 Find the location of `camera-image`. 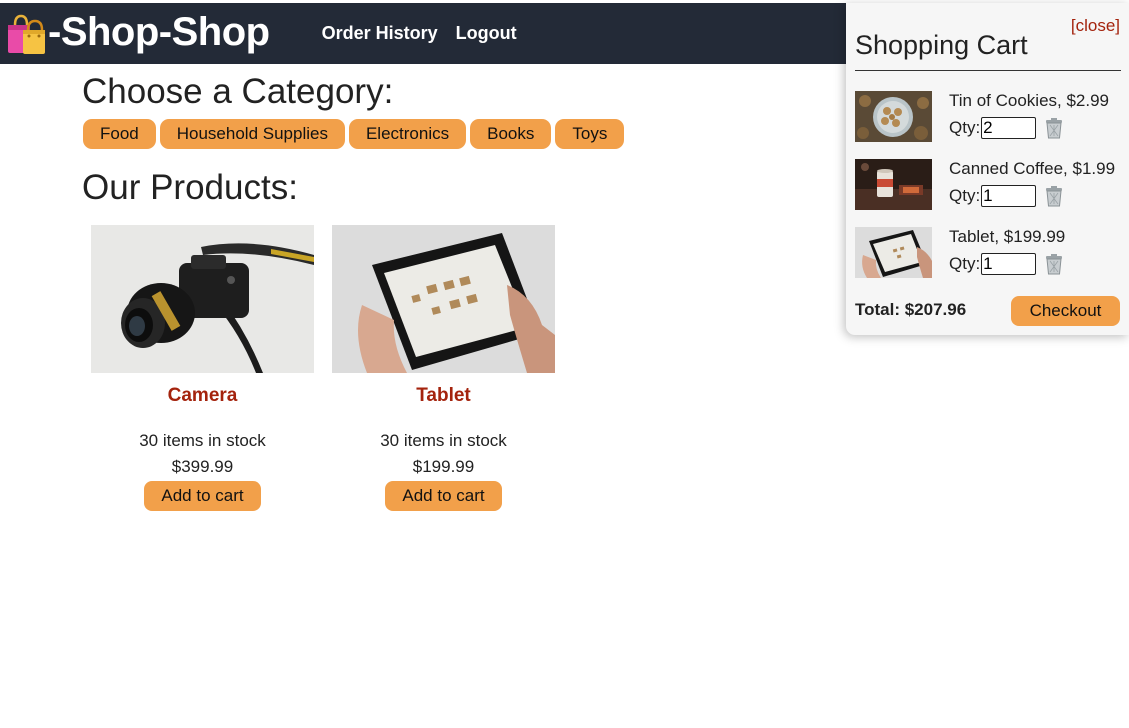

camera-image is located at coordinates (202, 299).